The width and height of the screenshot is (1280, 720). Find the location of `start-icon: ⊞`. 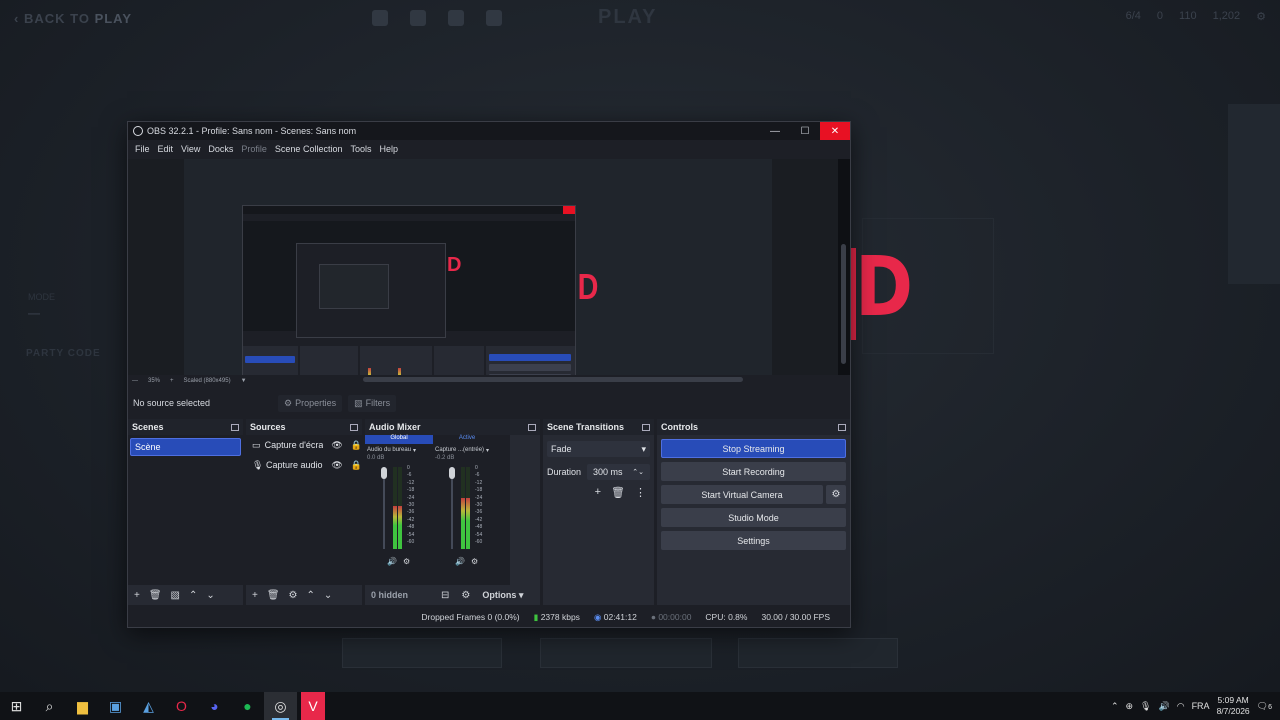

start-icon: ⊞ is located at coordinates (16, 706).